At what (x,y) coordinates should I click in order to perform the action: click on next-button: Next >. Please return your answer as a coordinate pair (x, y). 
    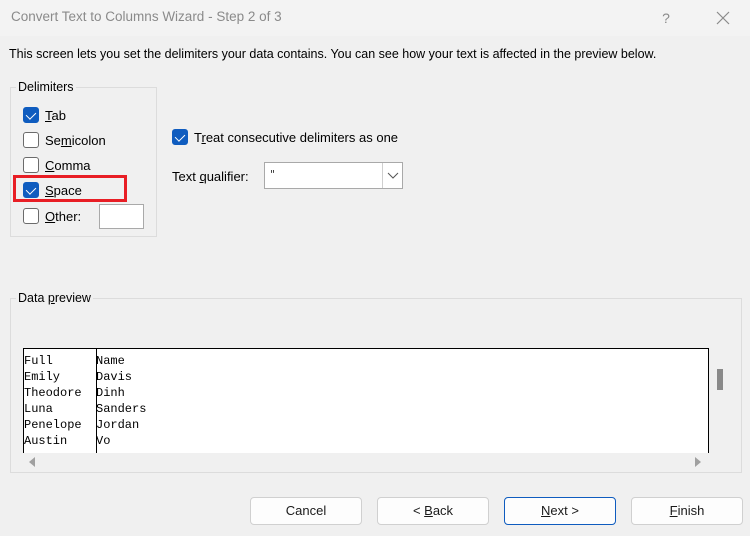
    Looking at the image, I should click on (560, 511).